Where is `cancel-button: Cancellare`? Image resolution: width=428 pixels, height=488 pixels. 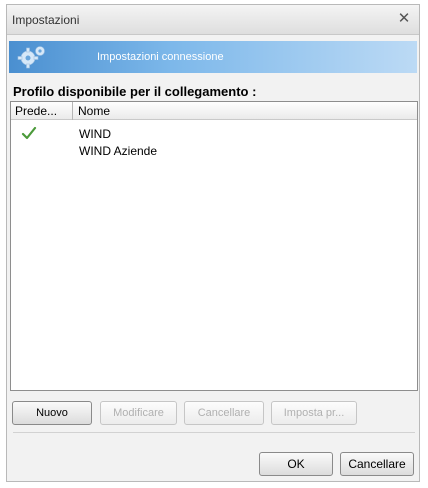 cancel-button: Cancellare is located at coordinates (377, 464).